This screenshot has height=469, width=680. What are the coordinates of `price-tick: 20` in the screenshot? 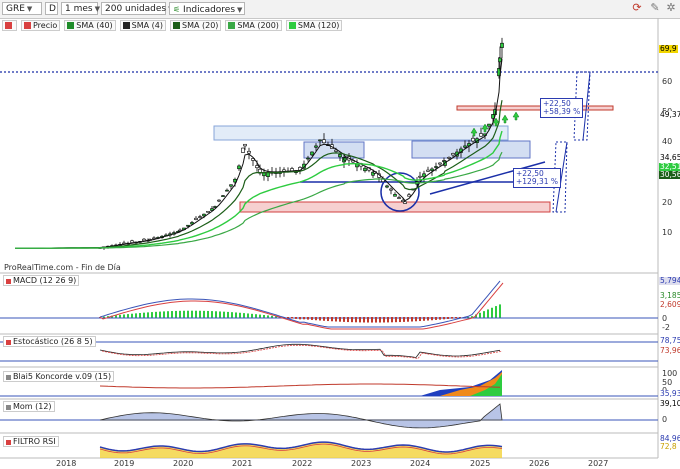 It's located at (667, 202).